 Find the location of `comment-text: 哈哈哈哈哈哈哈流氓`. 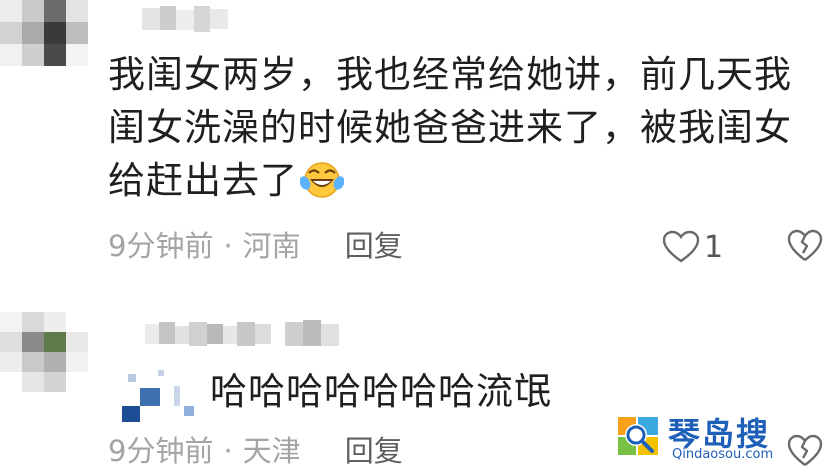

comment-text: 哈哈哈哈哈哈哈流氓 is located at coordinates (381, 391).